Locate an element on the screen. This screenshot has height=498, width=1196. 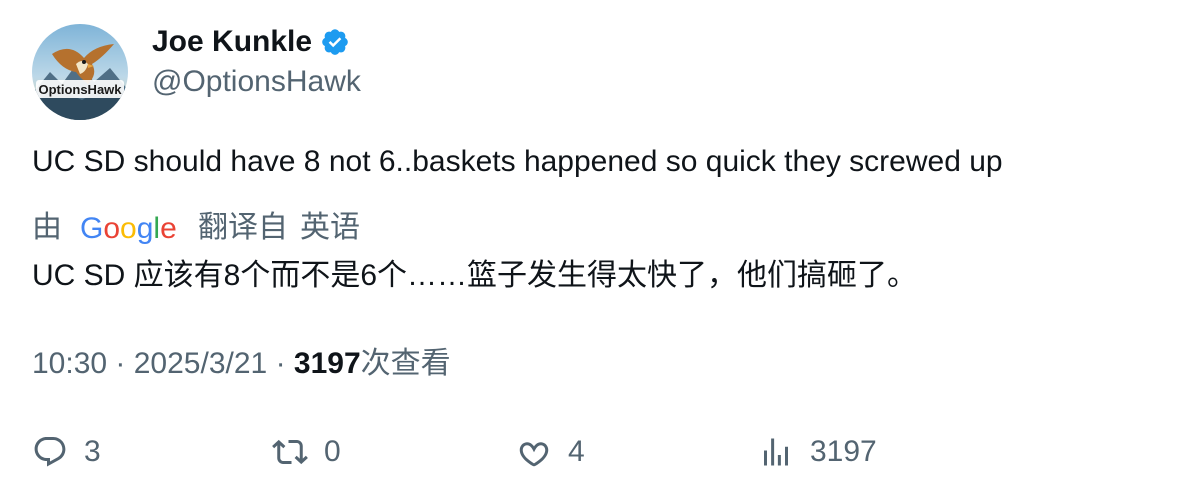
verified-badge-icon is located at coordinates (335, 42).